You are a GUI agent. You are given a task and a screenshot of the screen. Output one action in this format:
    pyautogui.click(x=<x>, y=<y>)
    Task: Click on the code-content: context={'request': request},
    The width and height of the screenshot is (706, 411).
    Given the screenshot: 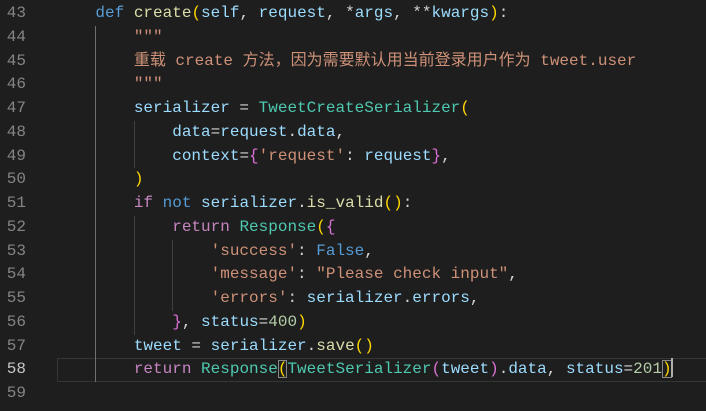 What is the action you would take?
    pyautogui.click(x=381, y=157)
    